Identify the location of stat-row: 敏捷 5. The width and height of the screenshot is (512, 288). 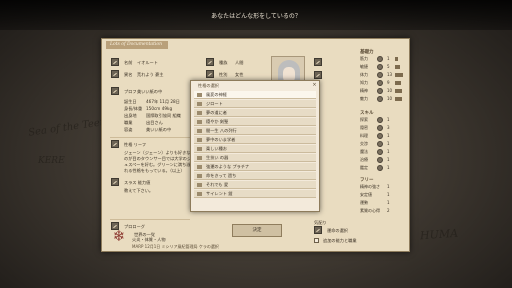
(382, 67).